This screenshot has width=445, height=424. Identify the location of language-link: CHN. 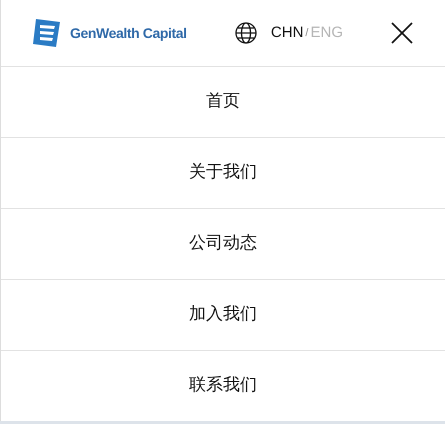
(287, 33).